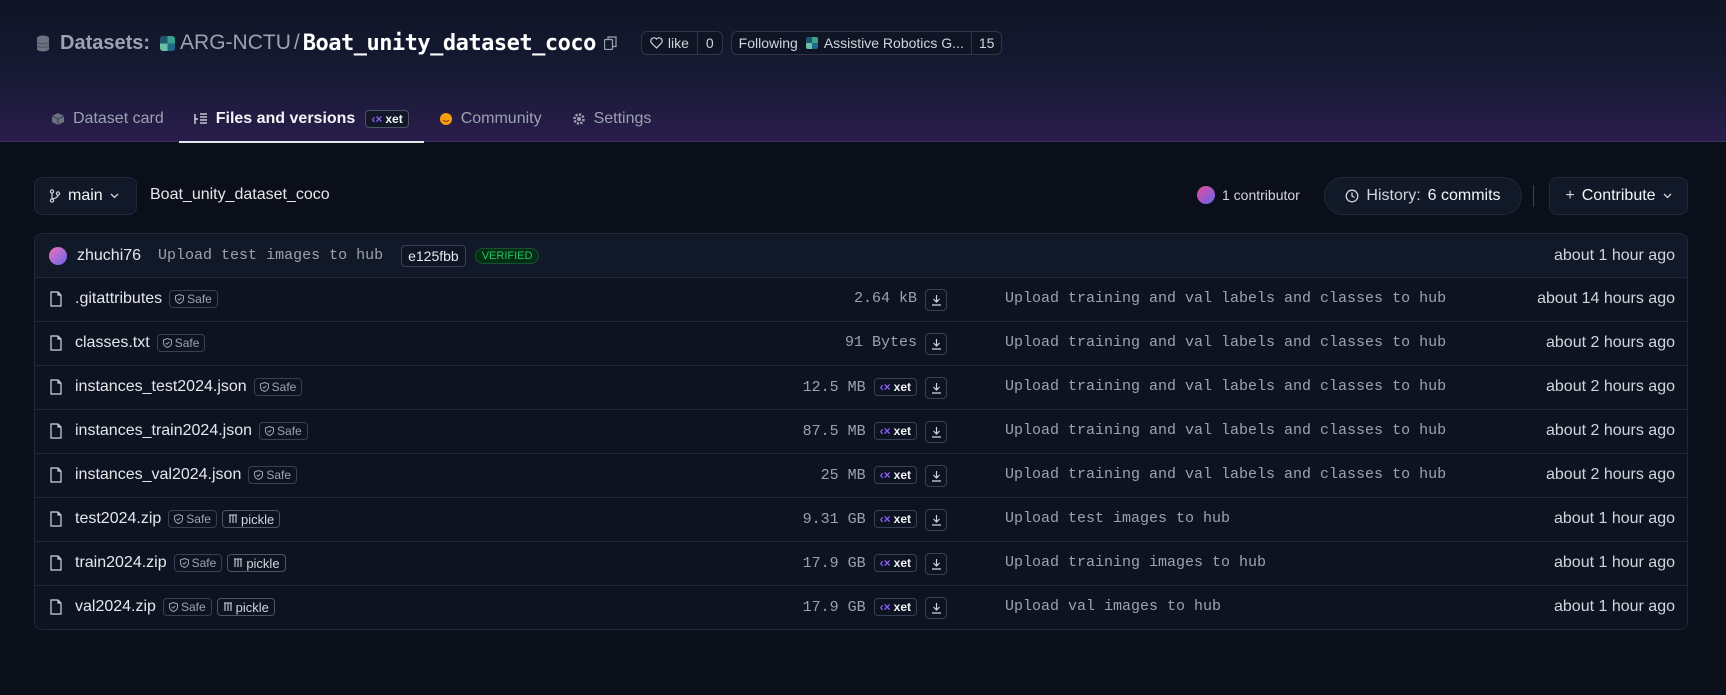 This screenshot has width=1726, height=695. Describe the element at coordinates (1113, 606) in the screenshot. I see `file-commit-message: Upload val images to hub` at that location.